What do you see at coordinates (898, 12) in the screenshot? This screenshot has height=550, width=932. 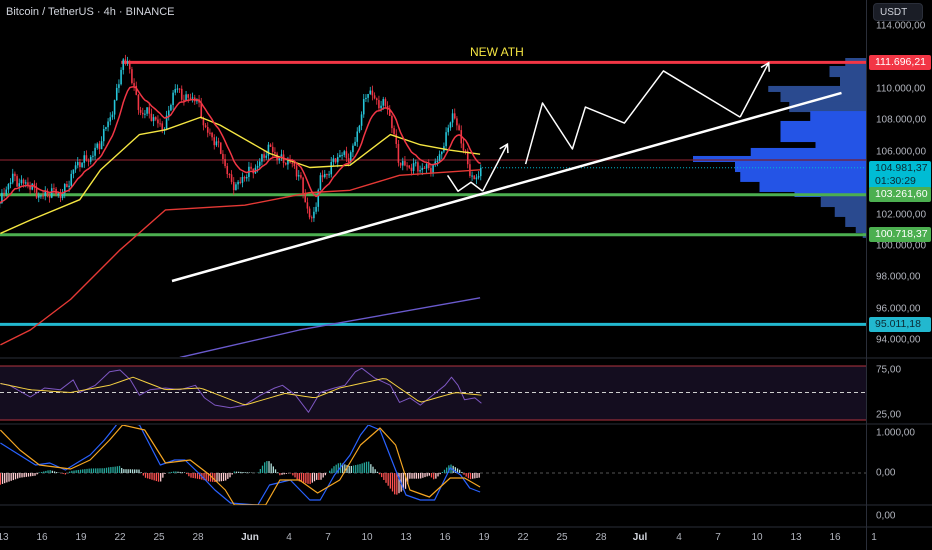 I see `currency-button: USDT` at bounding box center [898, 12].